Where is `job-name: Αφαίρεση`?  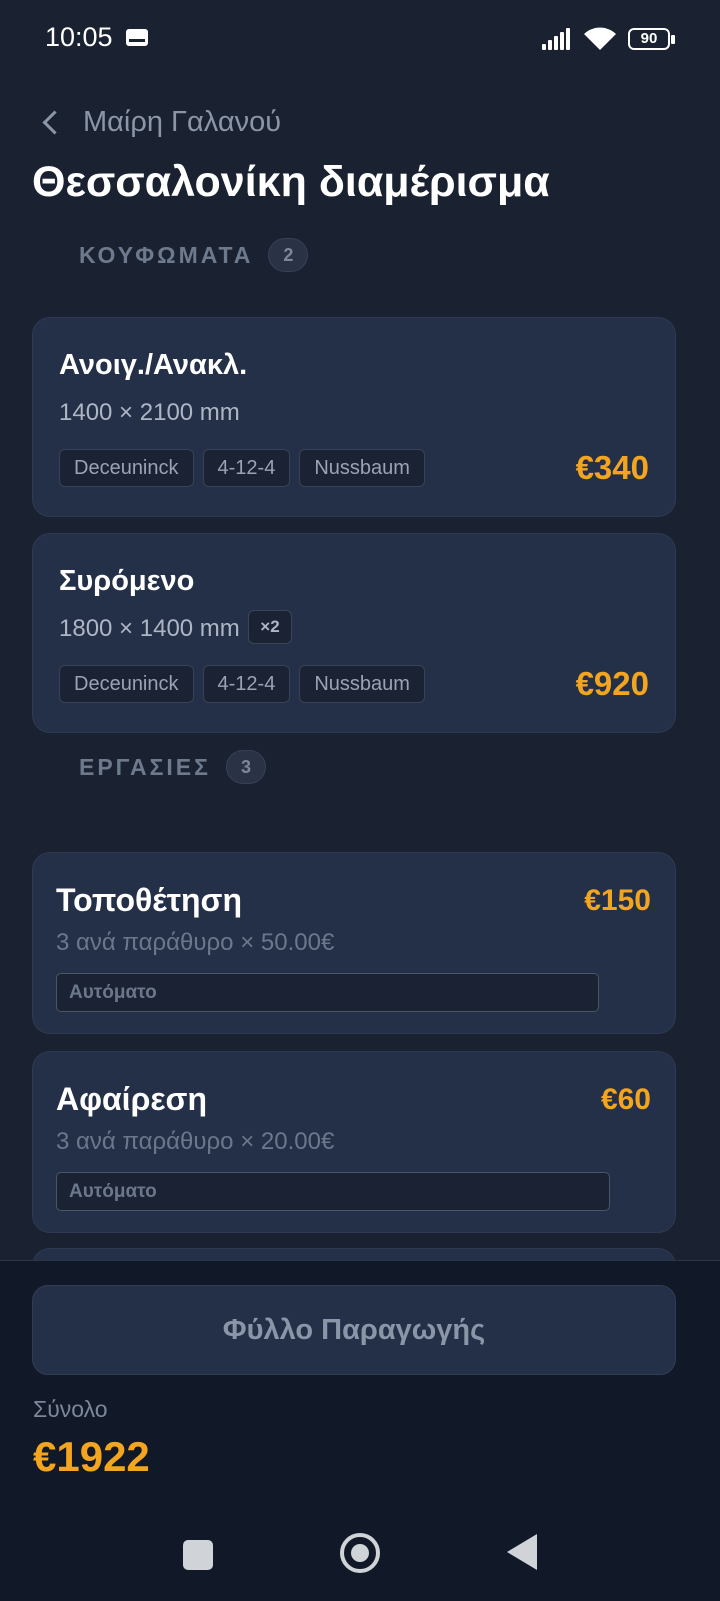
job-name: Αφαίρεση is located at coordinates (131, 1099).